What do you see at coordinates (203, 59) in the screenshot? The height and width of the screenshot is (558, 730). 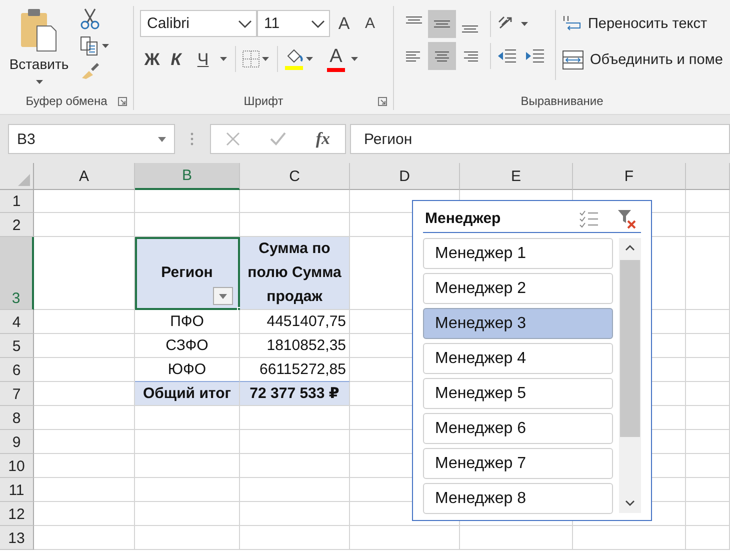 I see `underline-button: Ч` at bounding box center [203, 59].